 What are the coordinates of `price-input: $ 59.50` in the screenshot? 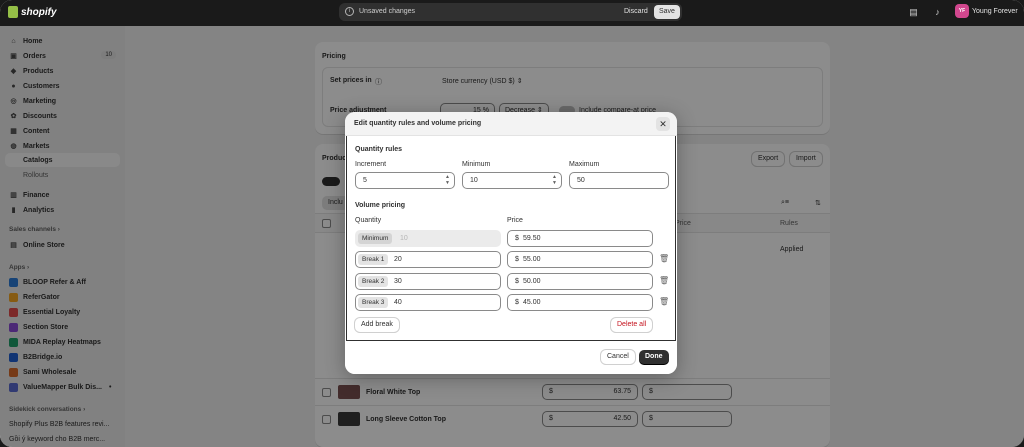 It's located at (580, 238).